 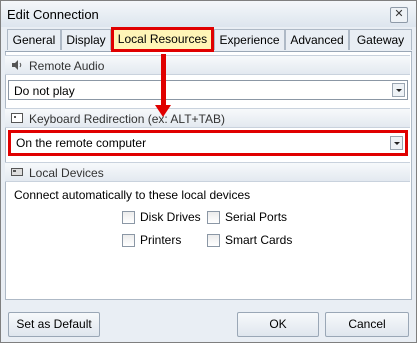 I want to click on local-devices-header: Local Devices, so click(x=207, y=172).